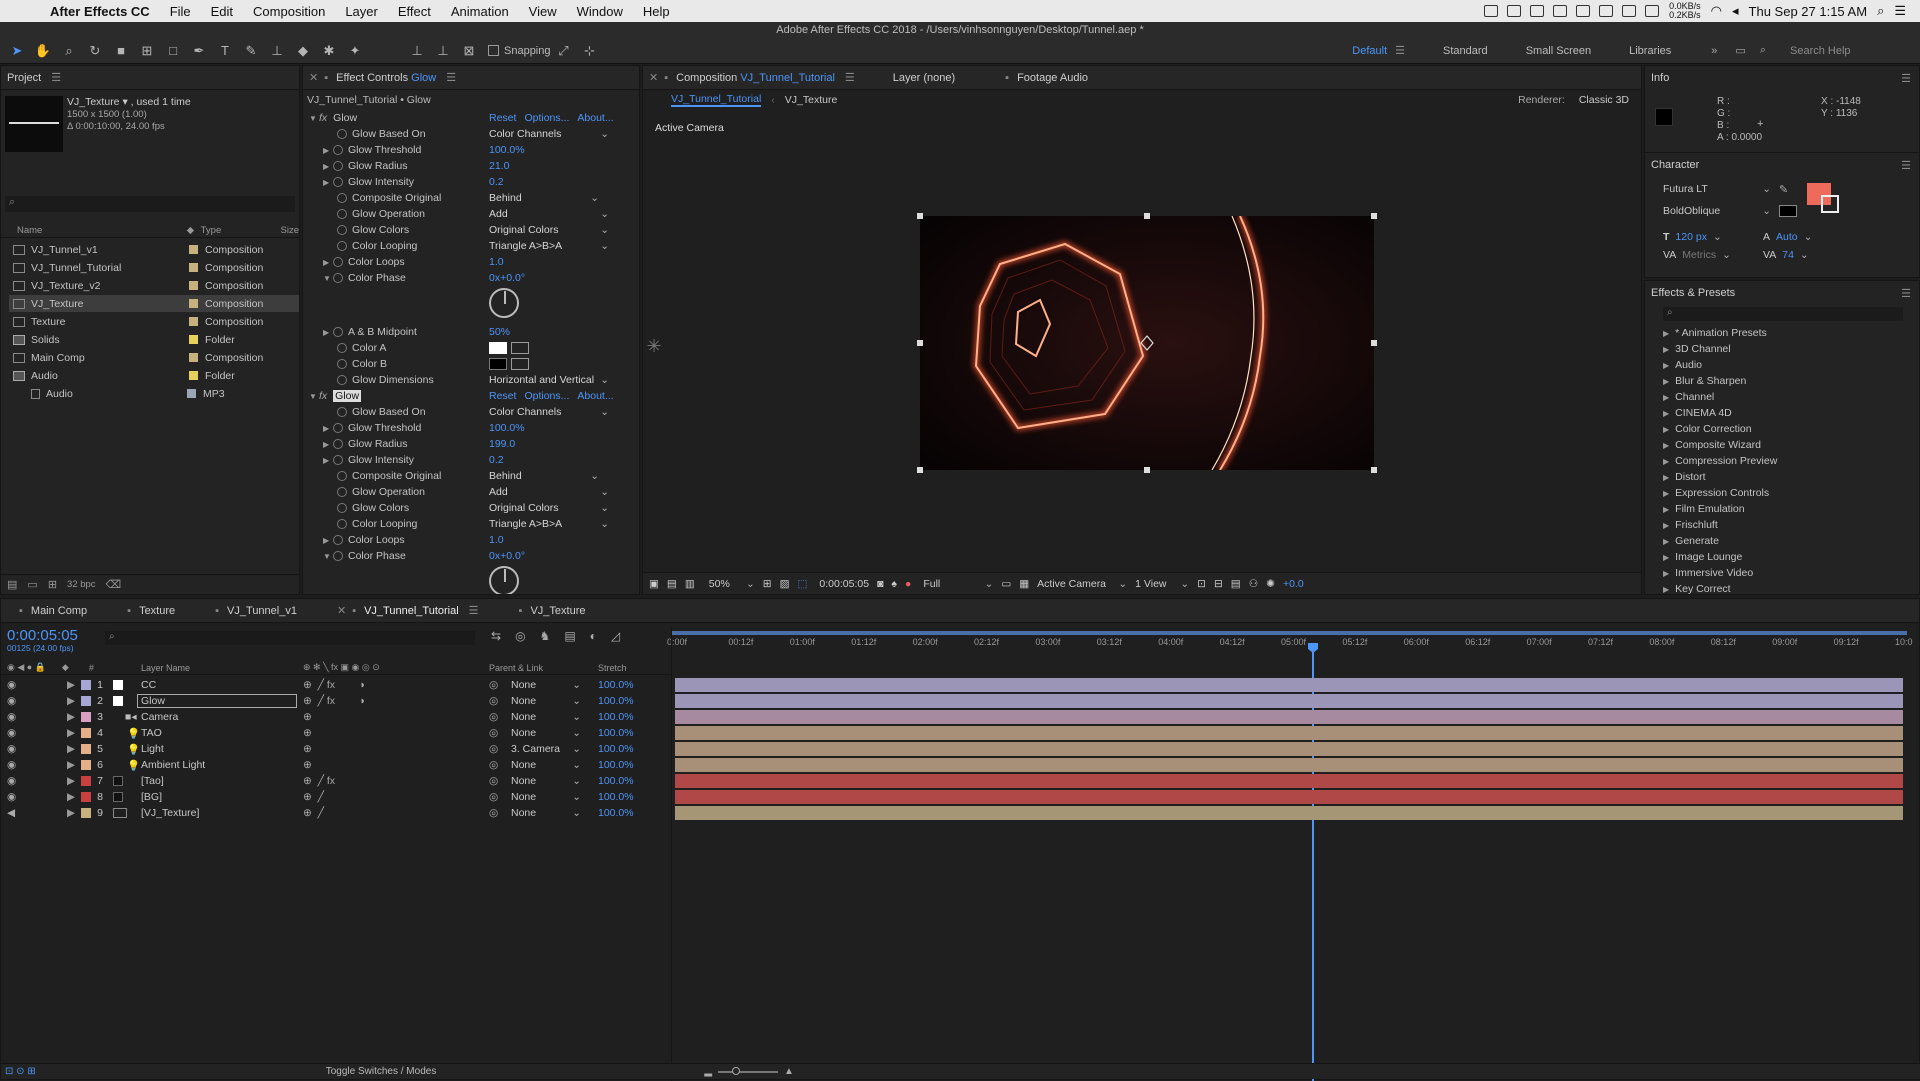 The width and height of the screenshot is (1920, 1081). I want to click on workspace-overflow-icon: », so click(1714, 51).